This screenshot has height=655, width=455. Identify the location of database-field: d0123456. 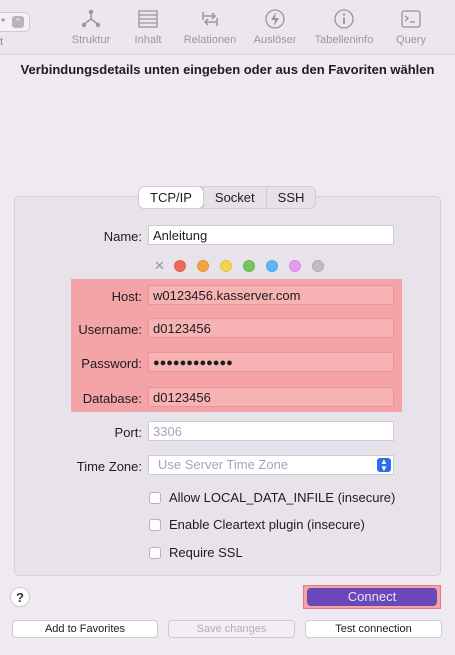
(271, 397).